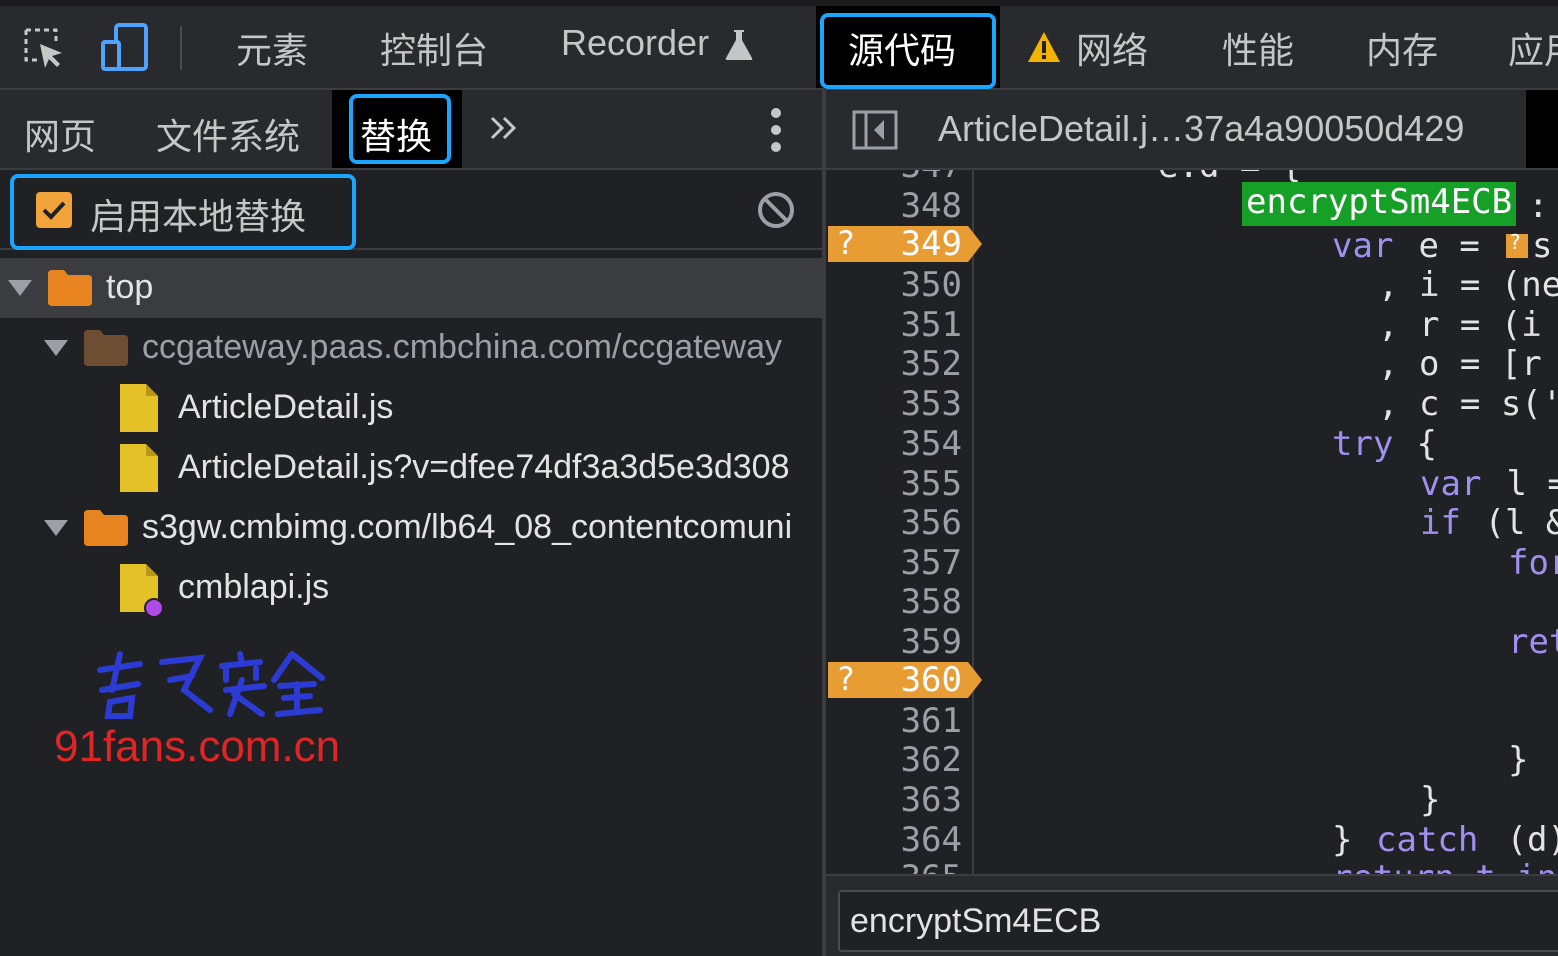 This screenshot has width=1558, height=956. I want to click on tree-row-domain1: ccgateway.paas.cmbchina.com/ccgateway, so click(411, 348).